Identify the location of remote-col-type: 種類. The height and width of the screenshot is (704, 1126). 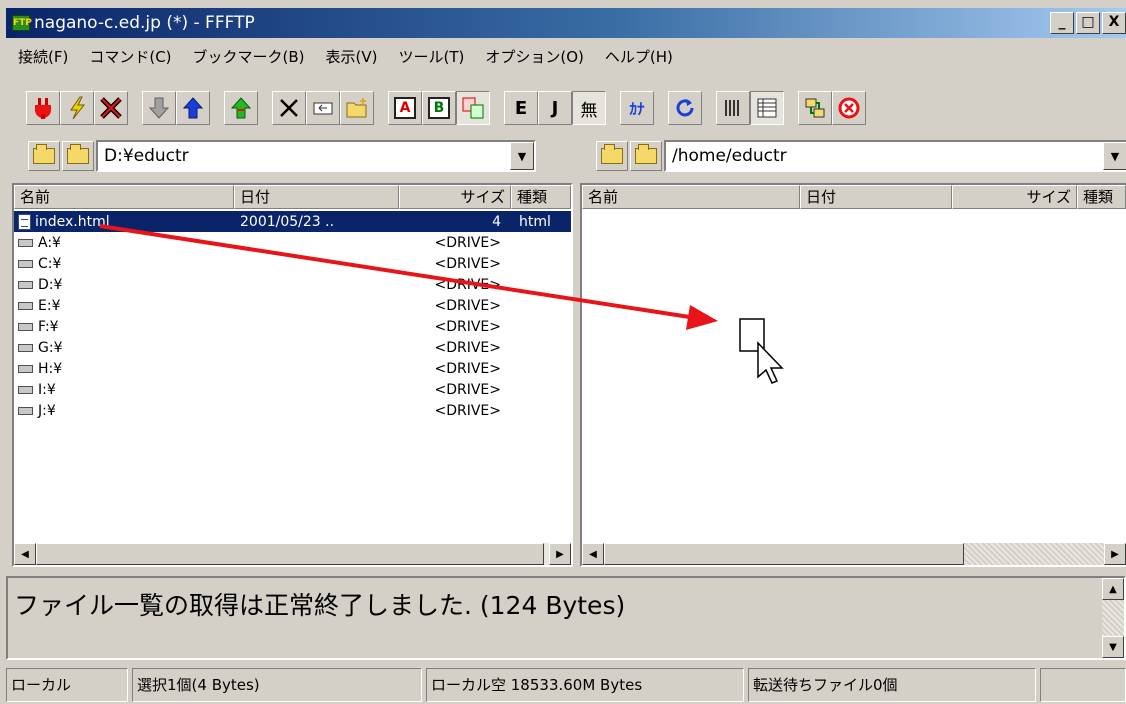
(1101, 197).